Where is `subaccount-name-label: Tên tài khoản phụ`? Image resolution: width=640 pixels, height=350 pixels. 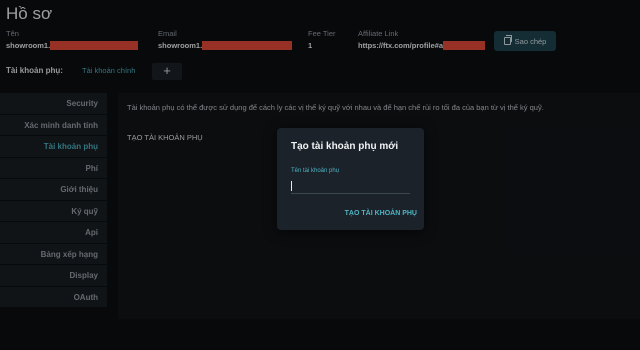
subaccount-name-label: Tên tài khoản phụ is located at coordinates (315, 171).